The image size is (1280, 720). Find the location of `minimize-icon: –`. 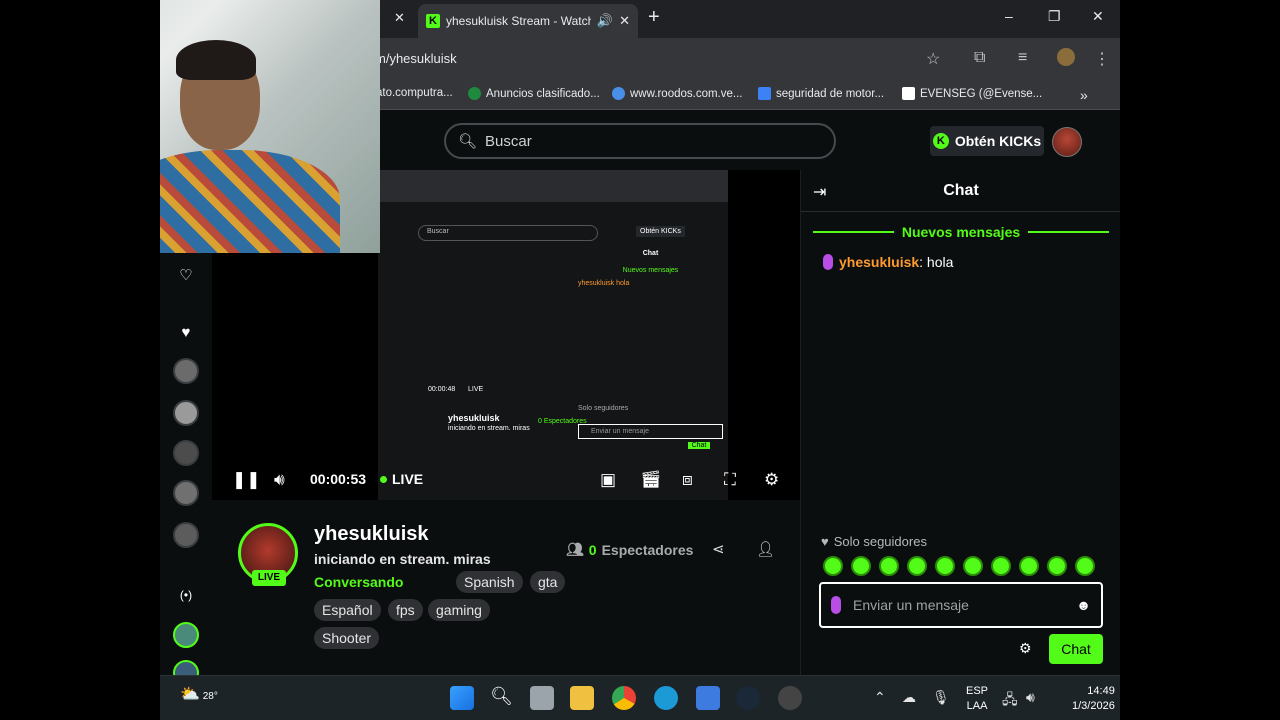

minimize-icon: – is located at coordinates (1009, 16).